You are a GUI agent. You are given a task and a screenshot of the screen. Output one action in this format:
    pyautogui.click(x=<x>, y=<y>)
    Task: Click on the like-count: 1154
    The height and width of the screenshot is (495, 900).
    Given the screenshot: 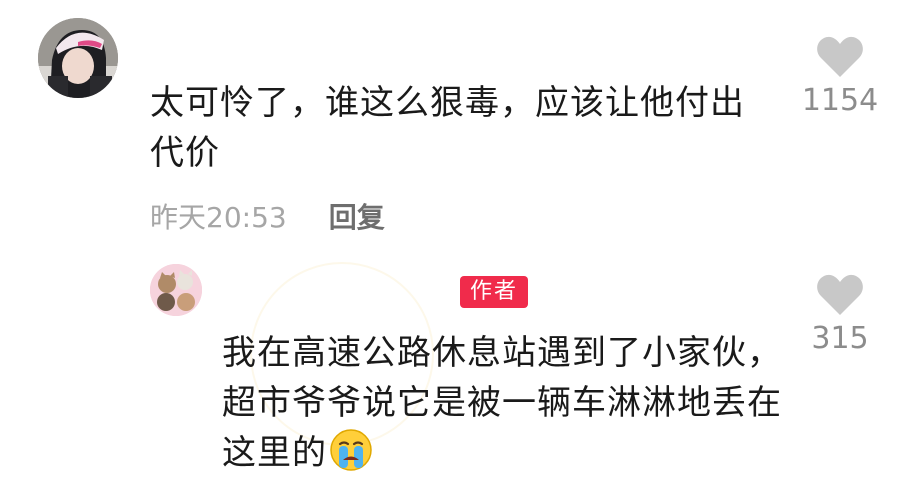 What is the action you would take?
    pyautogui.click(x=840, y=100)
    